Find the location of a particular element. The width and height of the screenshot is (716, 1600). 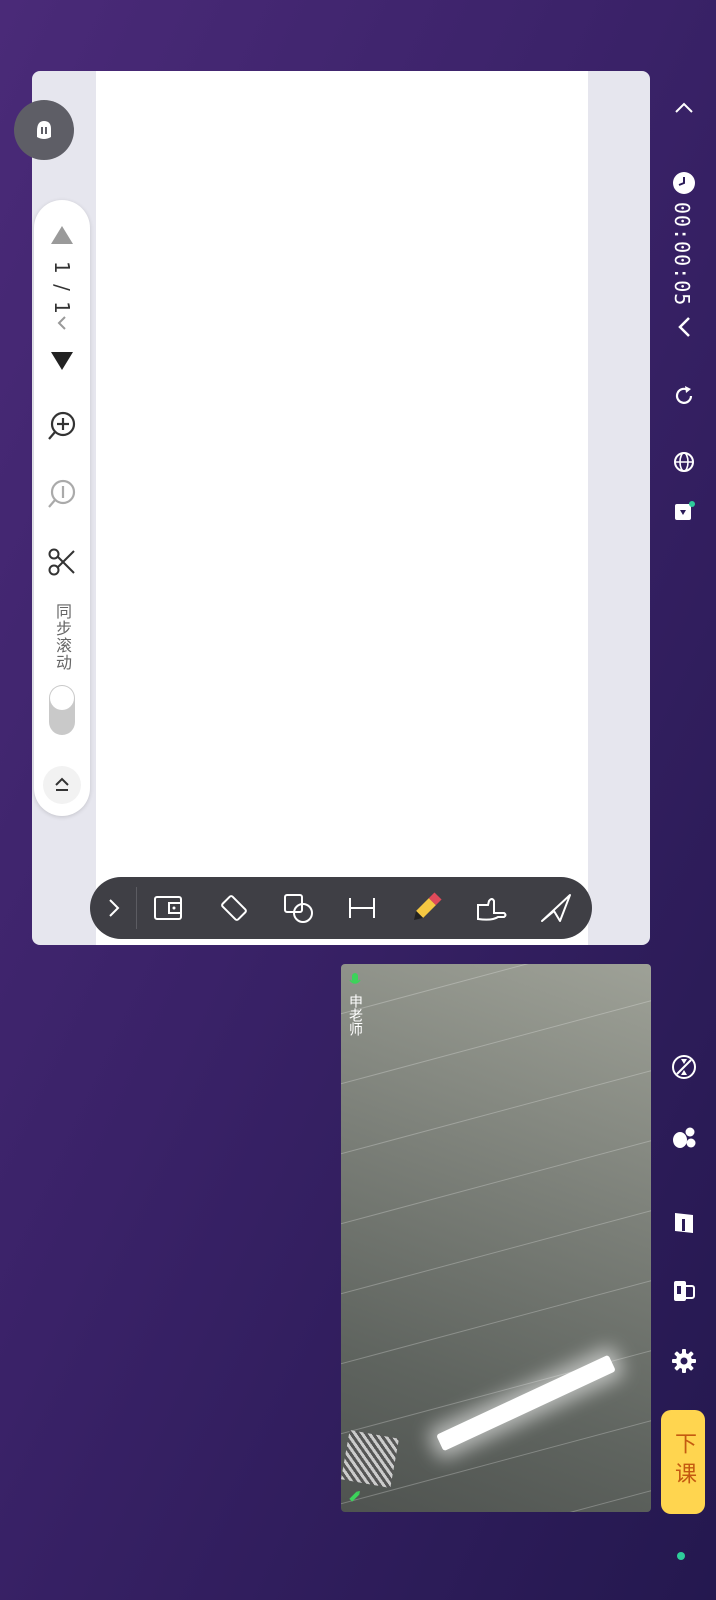

text-tool is located at coordinates (362, 908).